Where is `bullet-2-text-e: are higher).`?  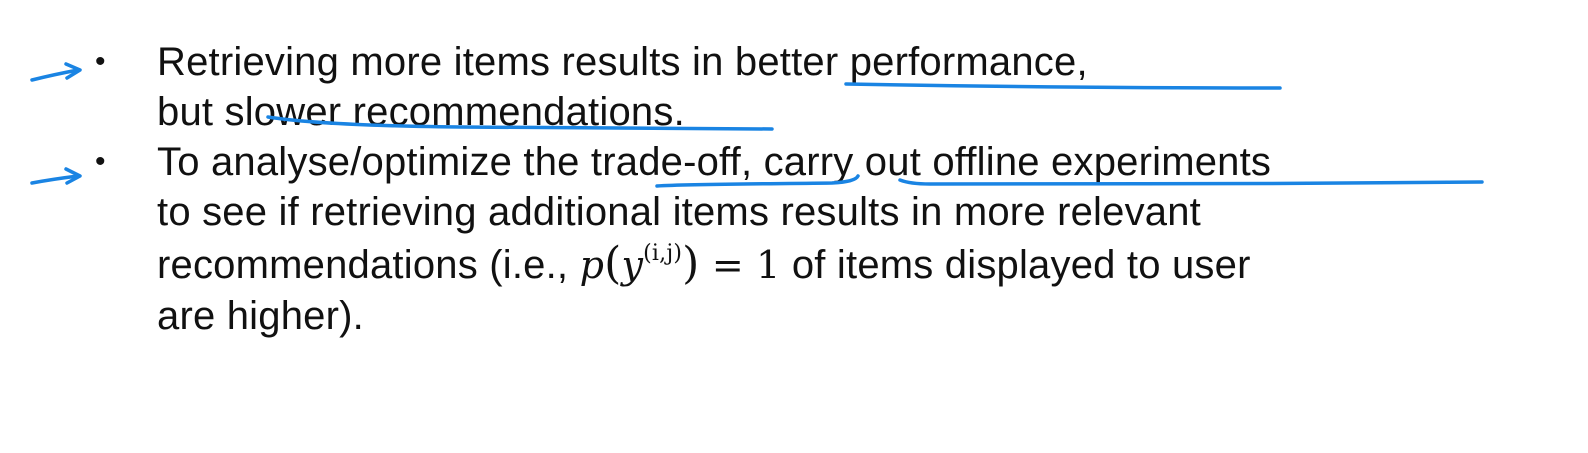 bullet-2-text-e: are higher). is located at coordinates (260, 316).